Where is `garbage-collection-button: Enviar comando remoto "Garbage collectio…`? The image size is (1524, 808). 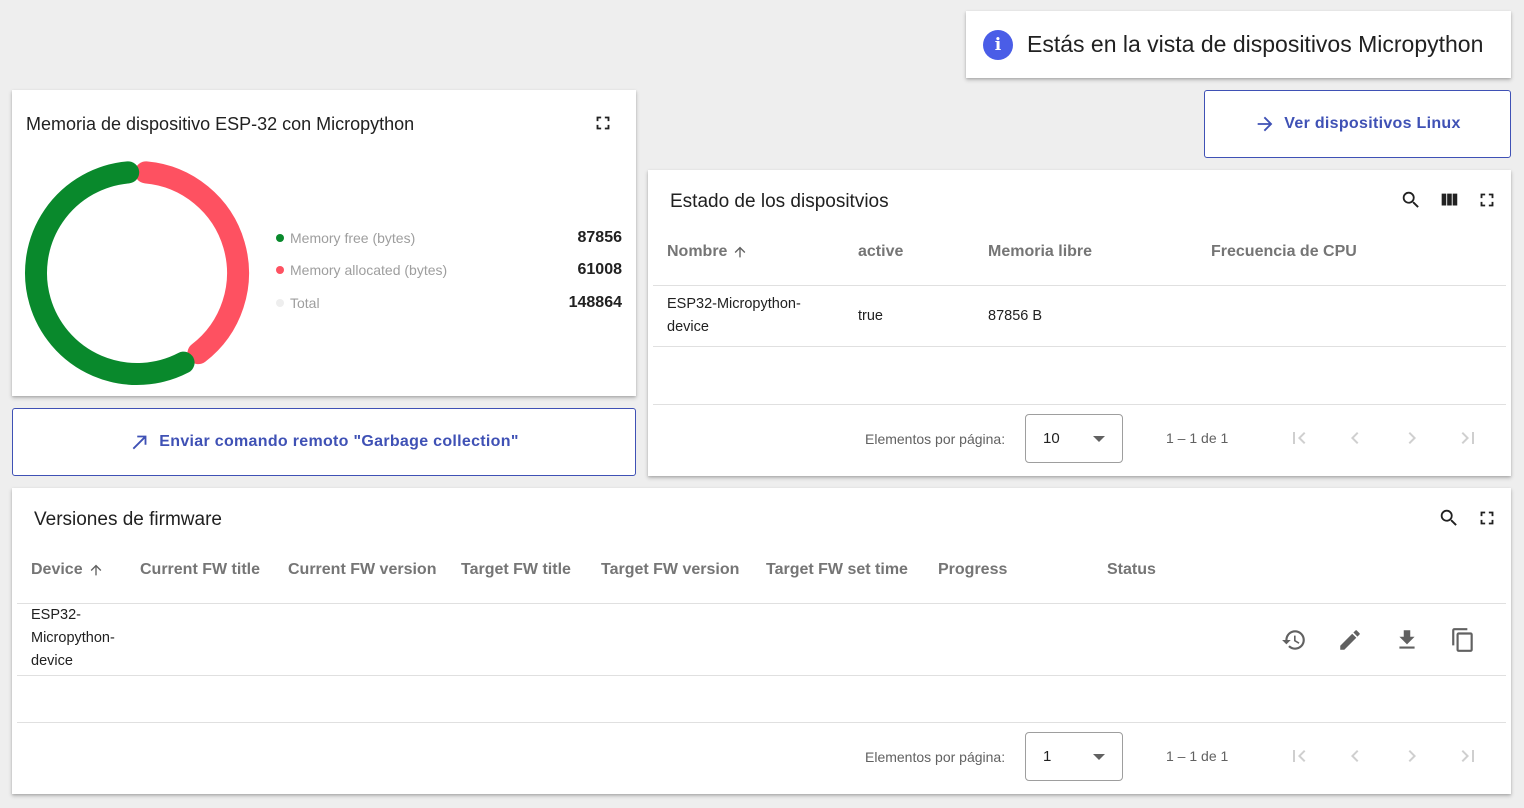
garbage-collection-button: Enviar comando remoto "Garbage collectio… is located at coordinates (324, 442).